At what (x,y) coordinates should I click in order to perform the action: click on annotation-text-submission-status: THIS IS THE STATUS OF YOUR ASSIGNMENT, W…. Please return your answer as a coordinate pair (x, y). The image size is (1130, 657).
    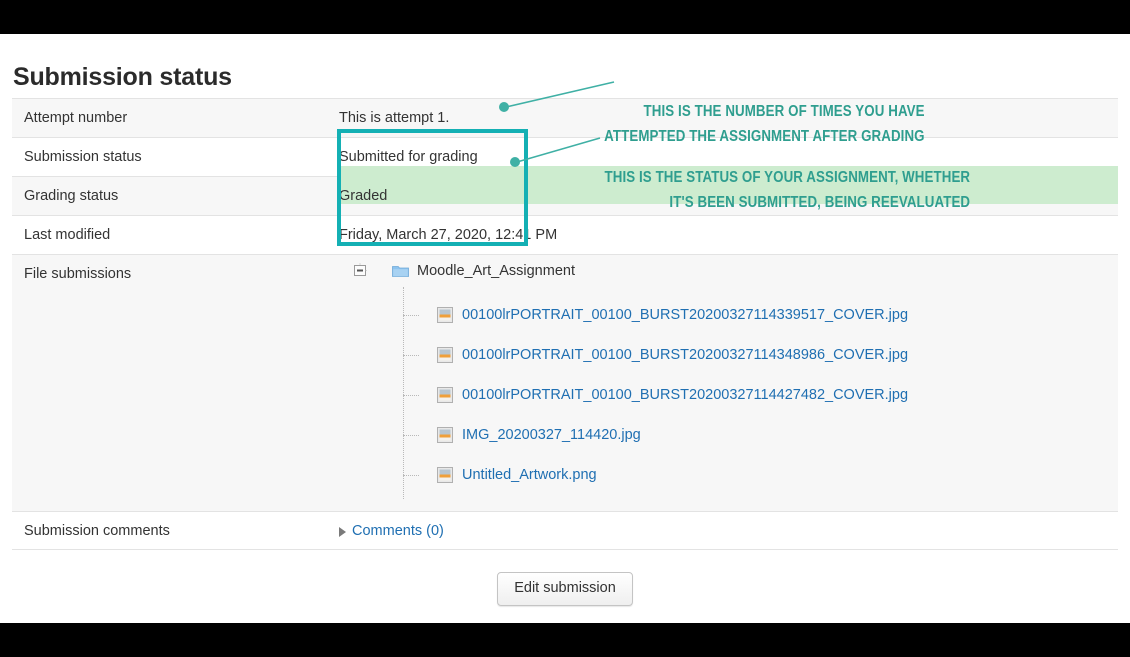
    Looking at the image, I should click on (787, 190).